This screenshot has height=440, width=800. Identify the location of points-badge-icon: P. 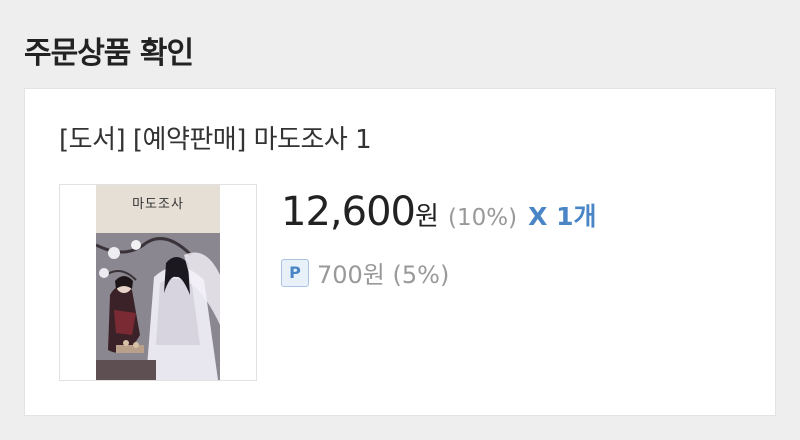
(295, 272).